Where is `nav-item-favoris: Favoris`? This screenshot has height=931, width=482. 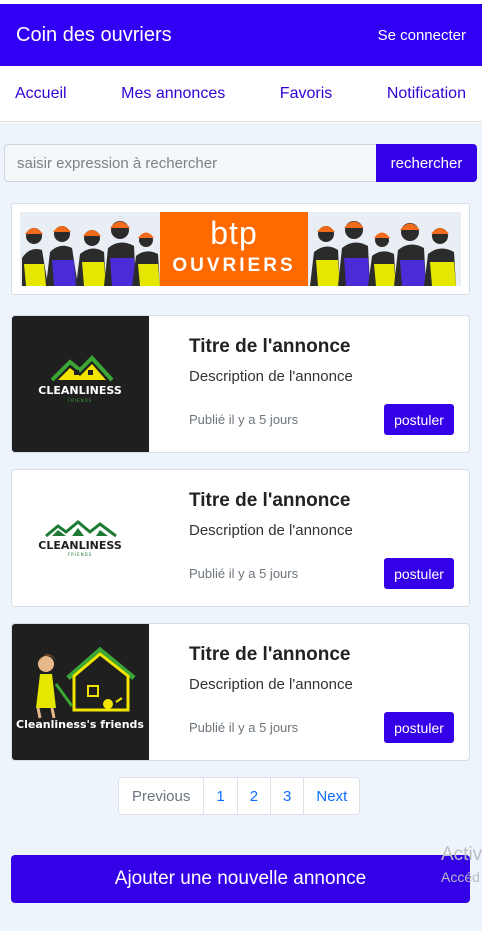
nav-item-favoris: Favoris is located at coordinates (306, 94).